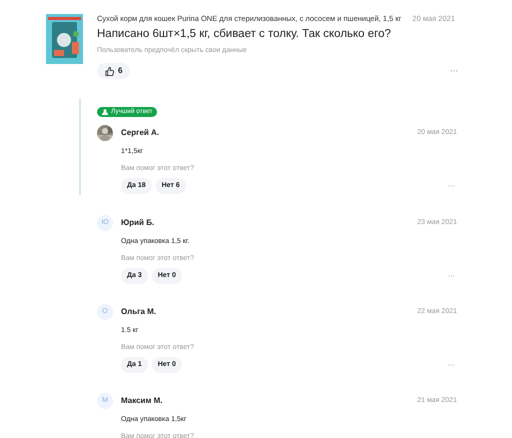 The height and width of the screenshot is (438, 512). What do you see at coordinates (138, 223) in the screenshot?
I see `author-name: Юрий Б.` at bounding box center [138, 223].